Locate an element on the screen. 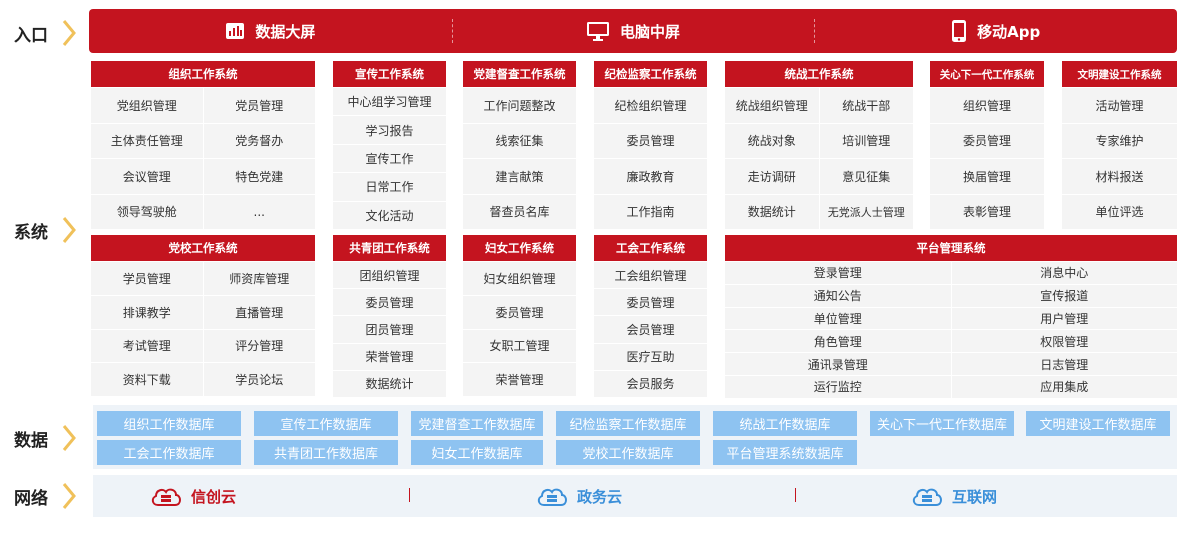 The width and height of the screenshot is (1194, 536). module-title: 组织工作系统 is located at coordinates (203, 74).